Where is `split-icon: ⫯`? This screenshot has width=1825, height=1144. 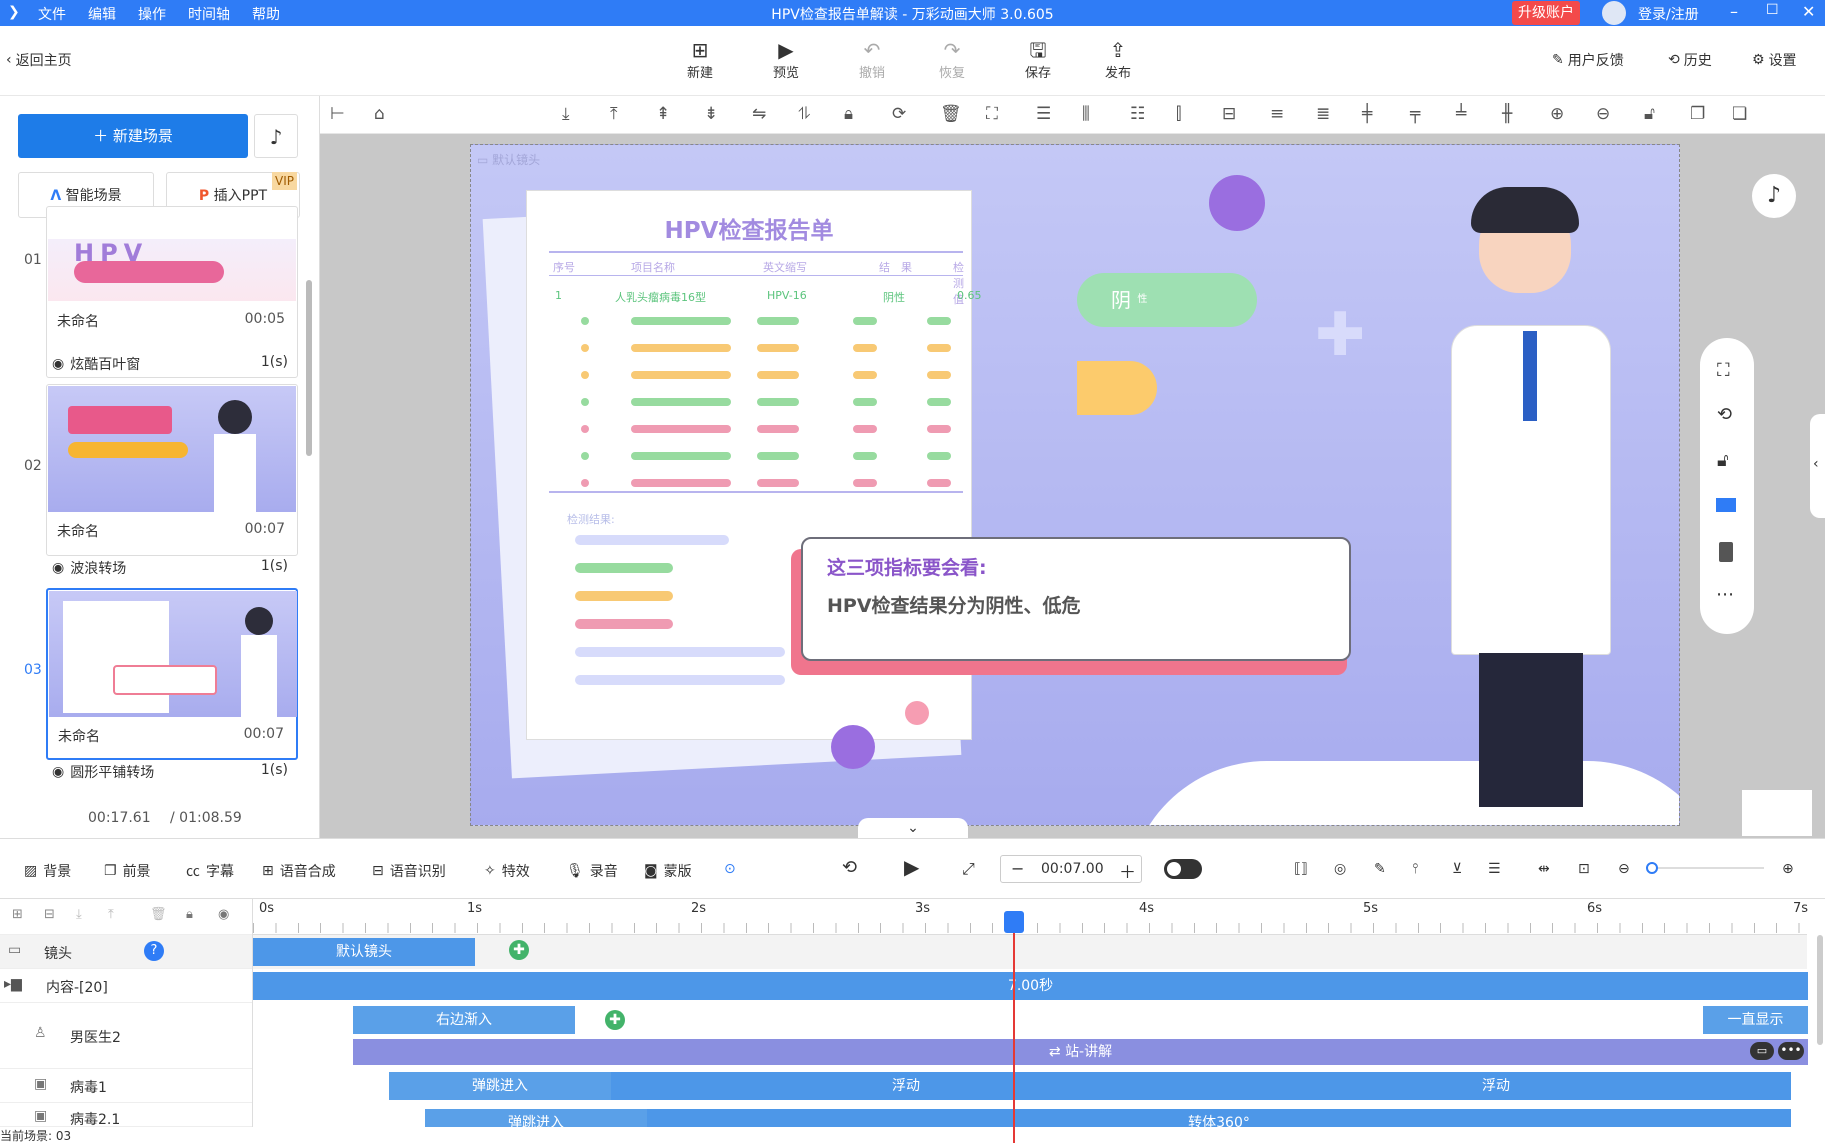
split-icon: ⫯ is located at coordinates (1415, 869).